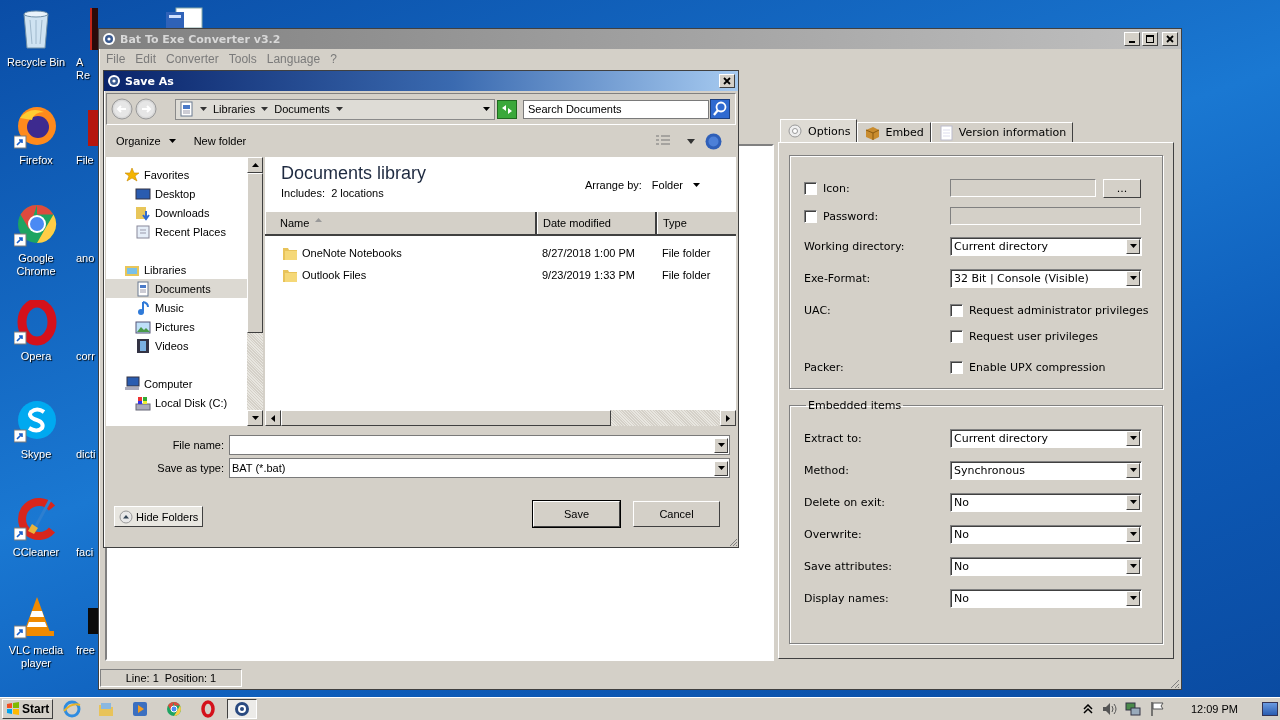 The image size is (1280, 720). What do you see at coordinates (122, 109) in the screenshot?
I see `back-button` at bounding box center [122, 109].